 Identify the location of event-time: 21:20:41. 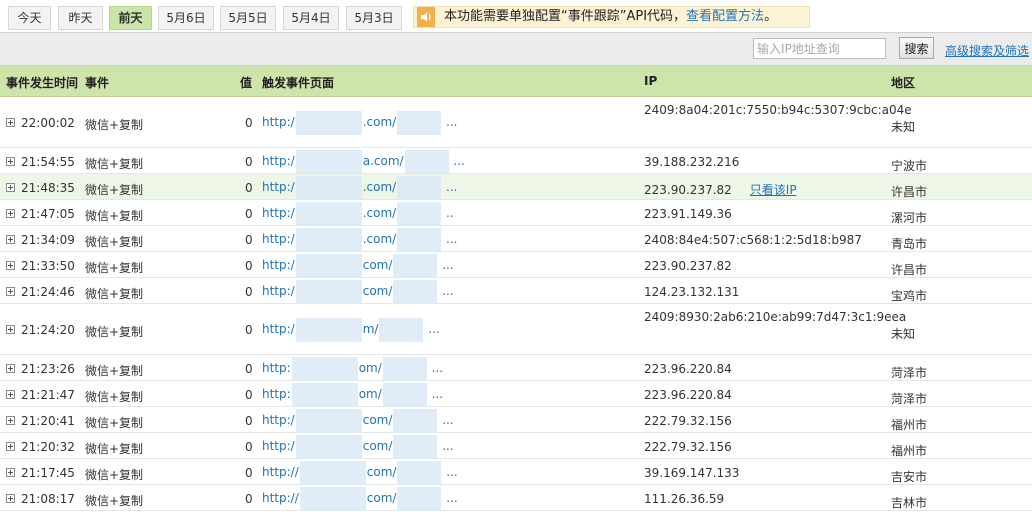
(48, 421).